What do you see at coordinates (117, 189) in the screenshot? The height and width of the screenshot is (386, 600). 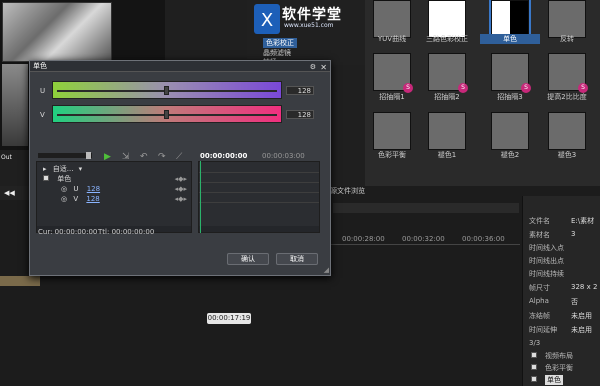 I see `keyframe-row-u: ◎ U 128 ◂◆▸` at bounding box center [117, 189].